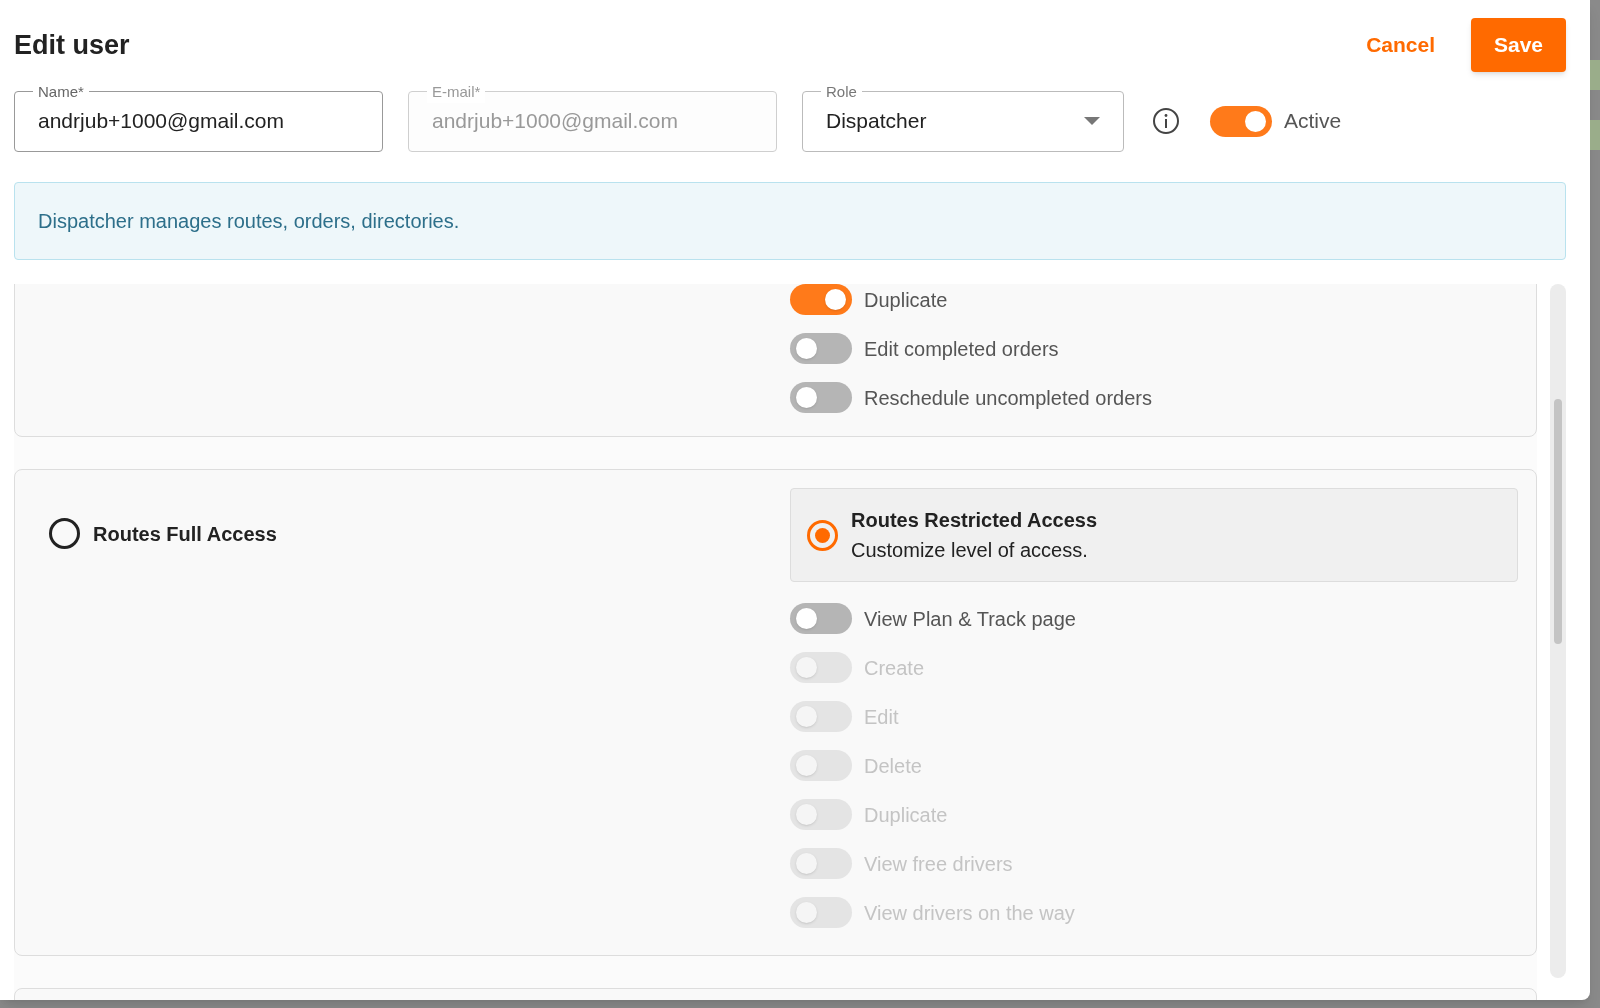  Describe the element at coordinates (1166, 121) in the screenshot. I see `info-icon` at that location.